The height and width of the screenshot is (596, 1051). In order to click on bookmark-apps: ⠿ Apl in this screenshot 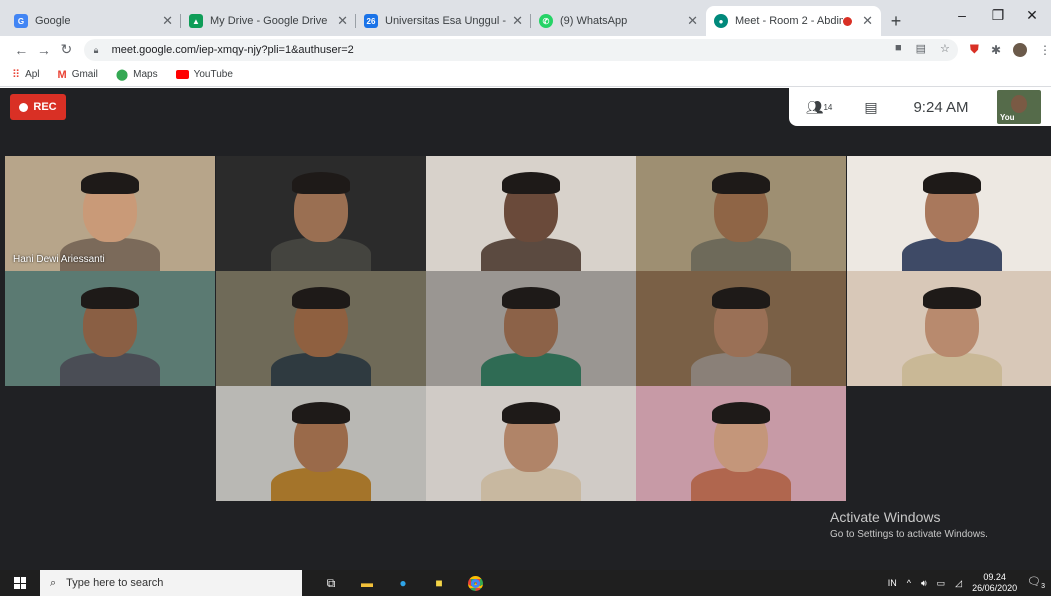, I will do `click(26, 74)`.